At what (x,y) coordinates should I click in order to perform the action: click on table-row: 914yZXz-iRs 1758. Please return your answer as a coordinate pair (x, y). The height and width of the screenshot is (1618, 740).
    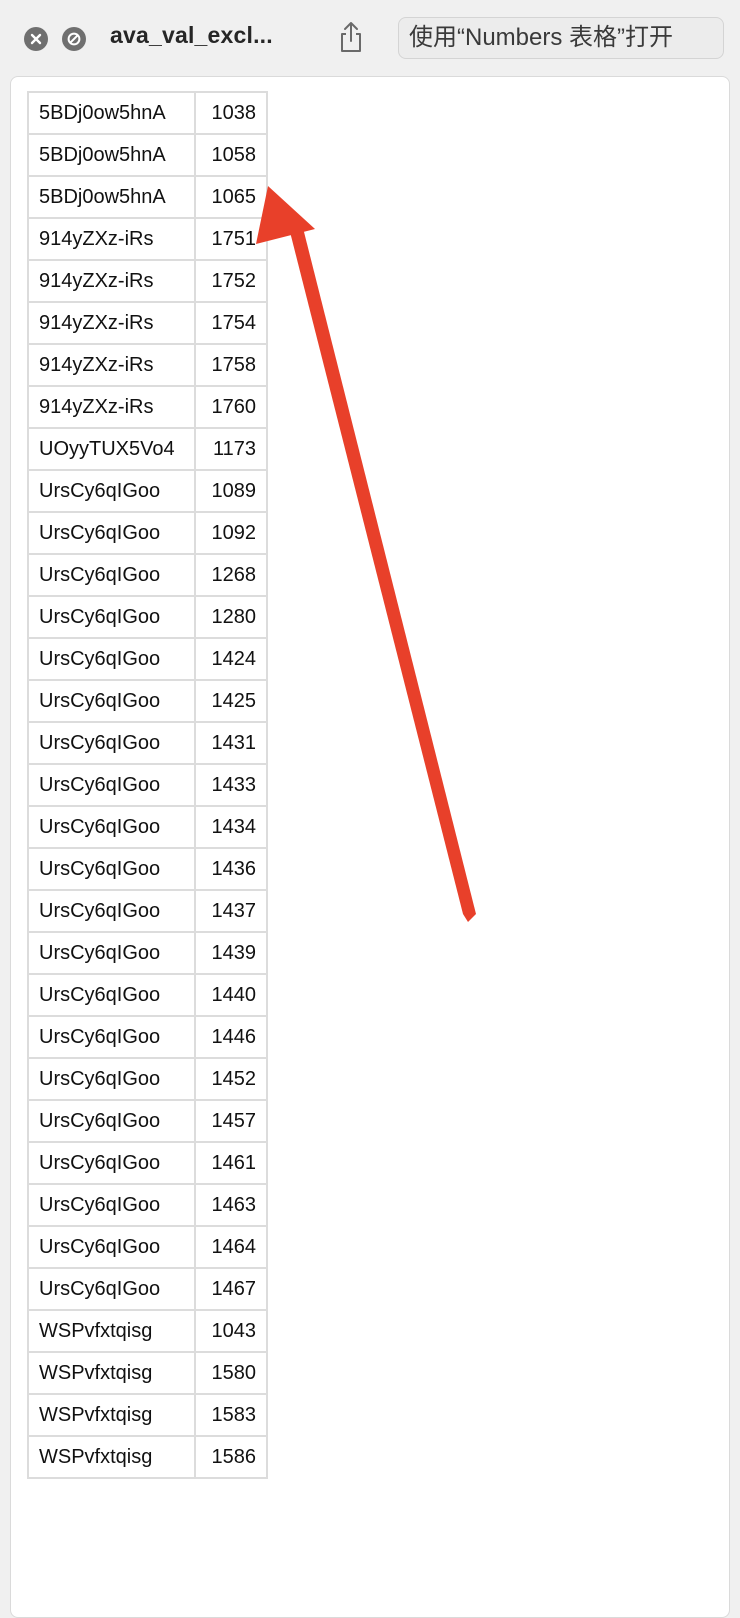
    Looking at the image, I should click on (147, 365).